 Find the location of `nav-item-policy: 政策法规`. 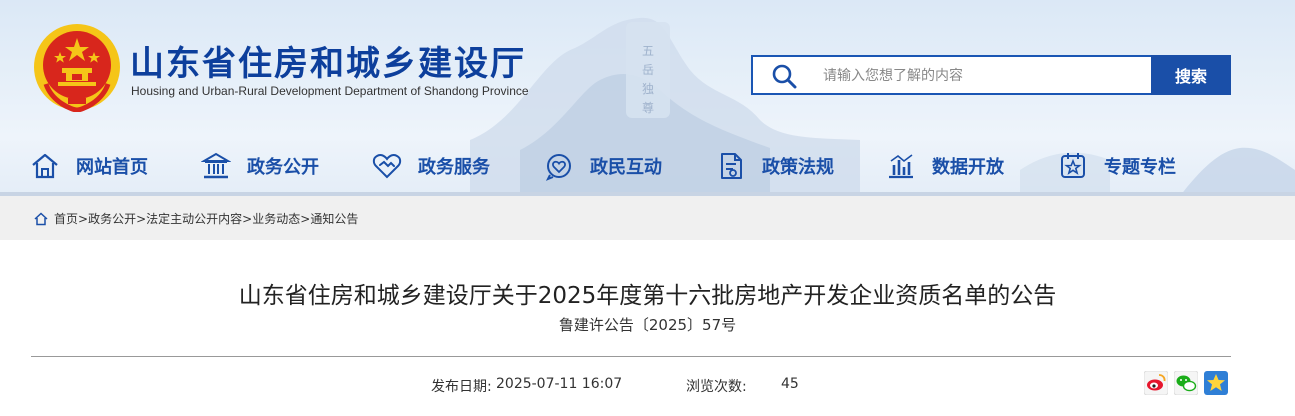

nav-item-policy: 政策法规 is located at coordinates (775, 166).